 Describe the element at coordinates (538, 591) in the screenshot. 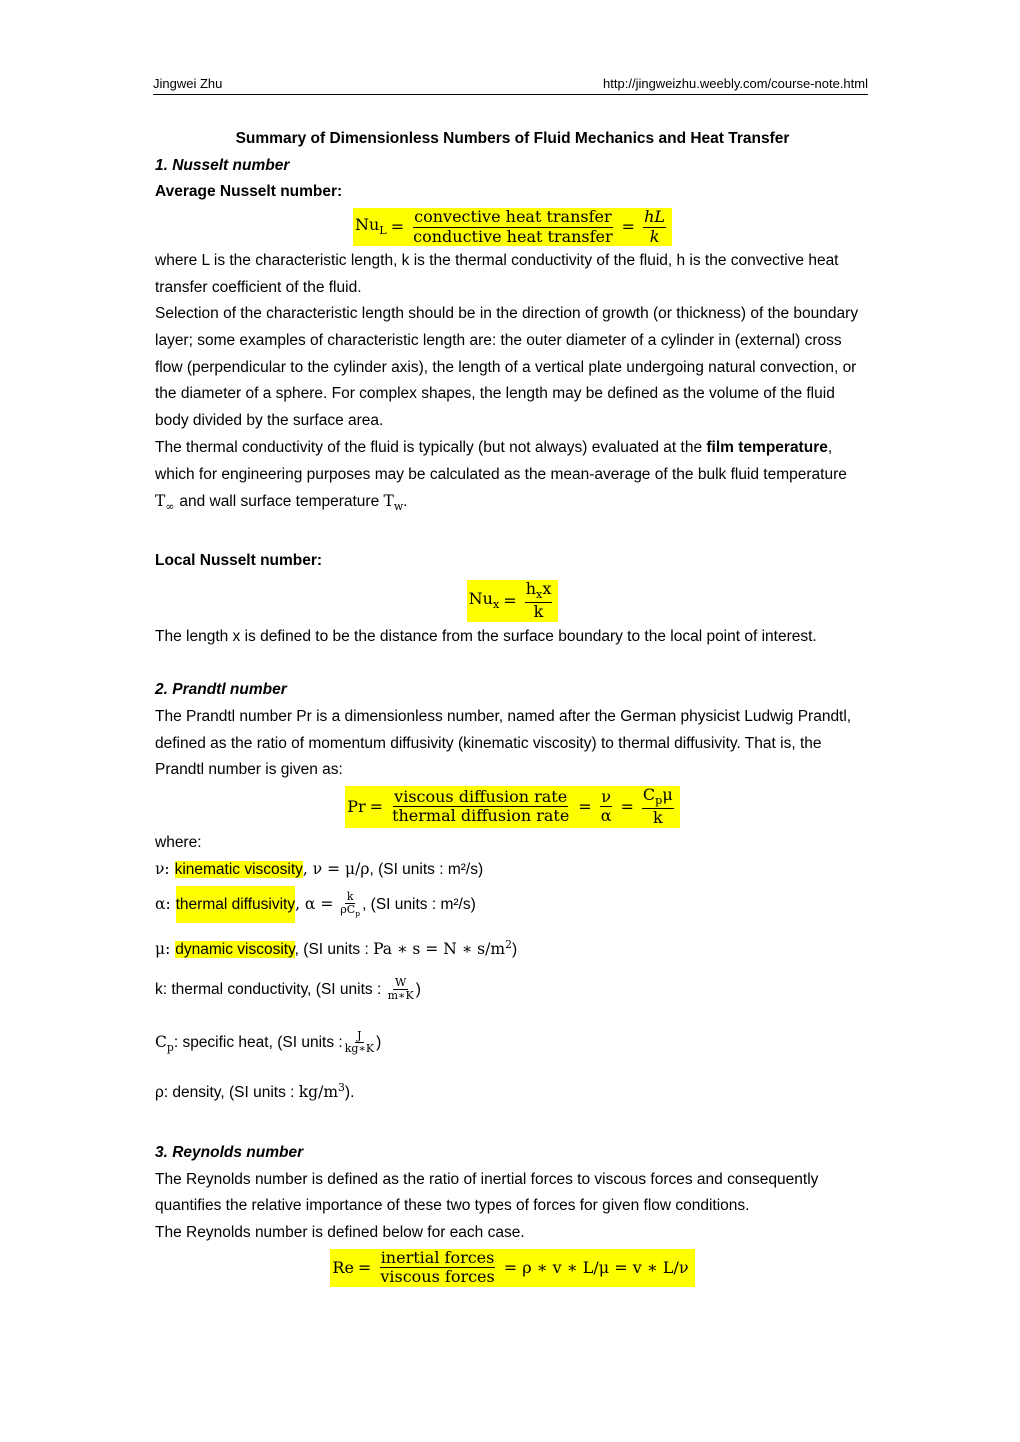

I see `fraction-numerator: hxx` at that location.